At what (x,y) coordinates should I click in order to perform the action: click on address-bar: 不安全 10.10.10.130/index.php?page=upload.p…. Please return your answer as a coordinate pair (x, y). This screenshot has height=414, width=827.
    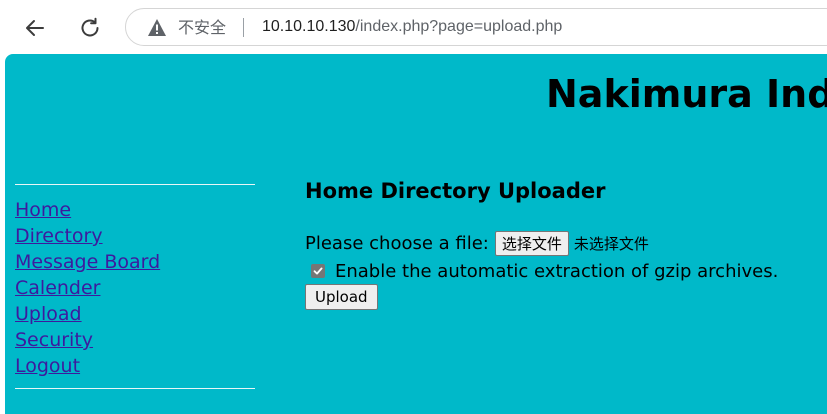
    Looking at the image, I should click on (476, 27).